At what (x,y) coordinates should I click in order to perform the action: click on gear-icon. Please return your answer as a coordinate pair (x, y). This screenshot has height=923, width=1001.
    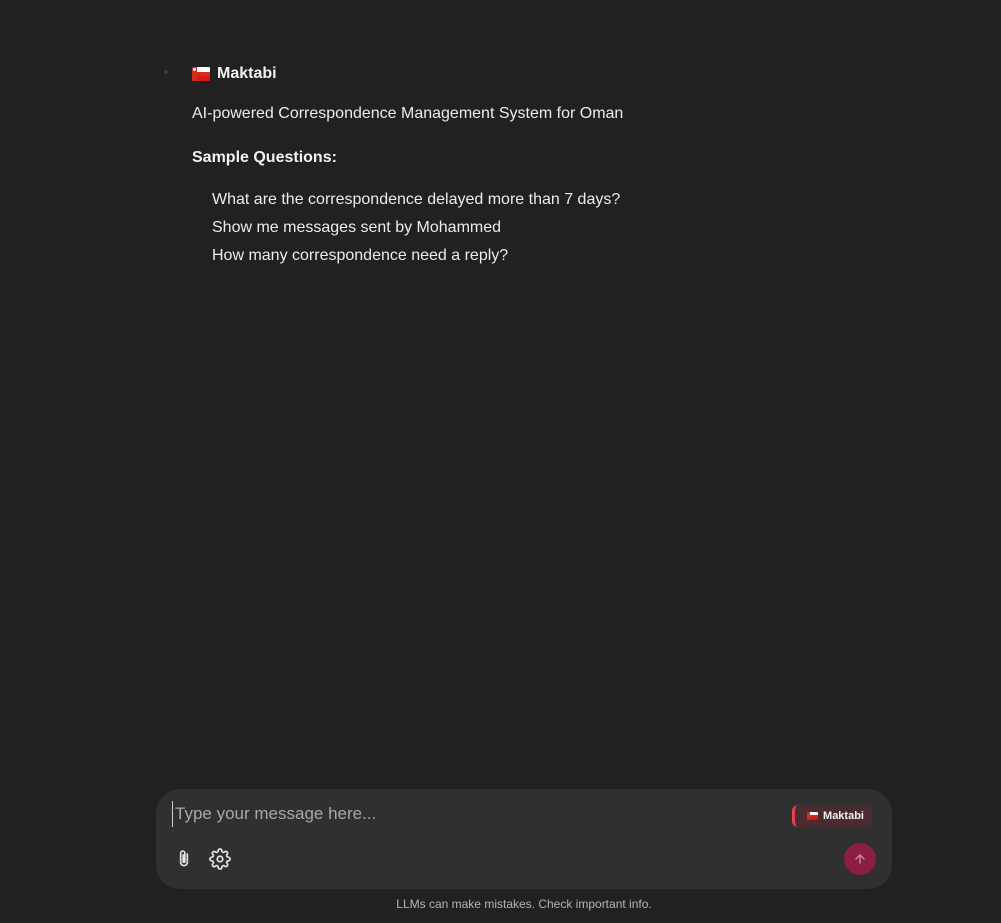
    Looking at the image, I should click on (220, 859).